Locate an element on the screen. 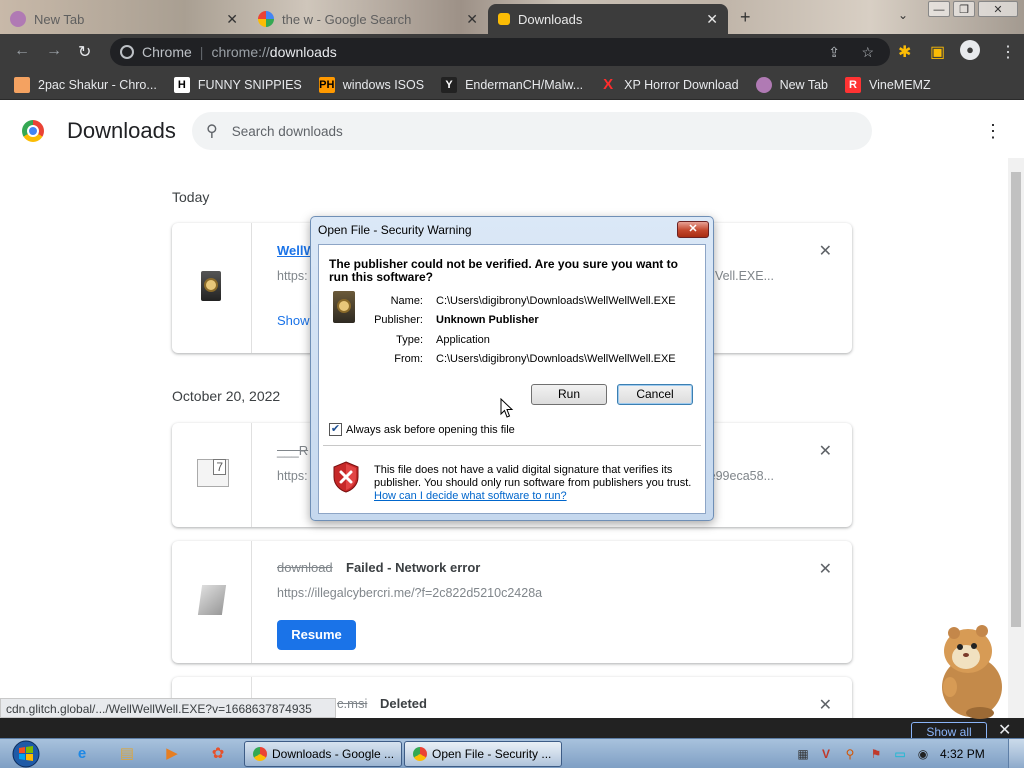  type-label: Type: is located at coordinates (409, 340).